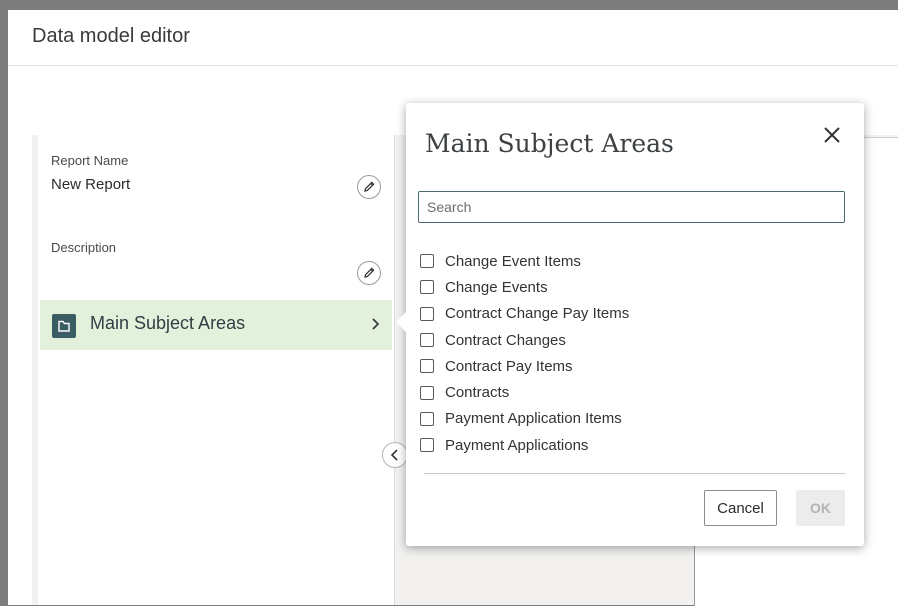 This screenshot has height=606, width=898. Describe the element at coordinates (513, 261) in the screenshot. I see `subject-area-label: Change Event Items` at that location.